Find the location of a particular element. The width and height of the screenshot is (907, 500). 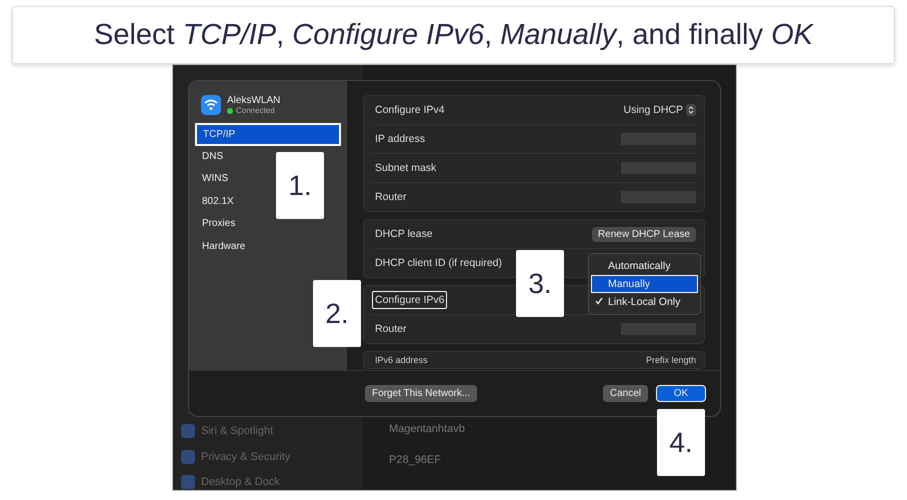

sidebar-tab: 802.1X is located at coordinates (215, 201).